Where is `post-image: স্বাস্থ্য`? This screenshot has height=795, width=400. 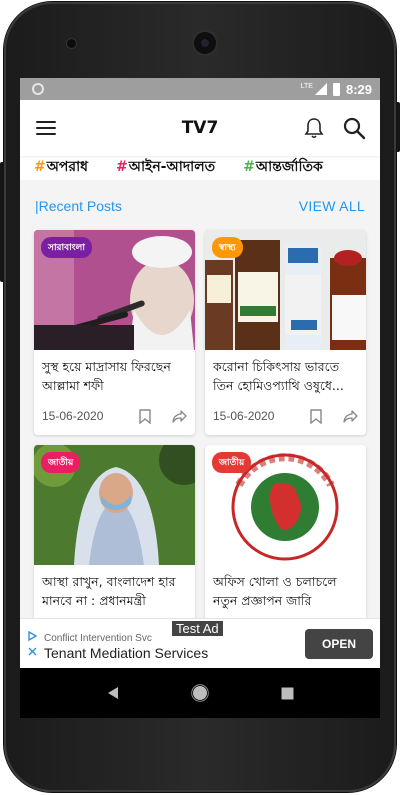
post-image: স্বাস্থ্য is located at coordinates (285, 290).